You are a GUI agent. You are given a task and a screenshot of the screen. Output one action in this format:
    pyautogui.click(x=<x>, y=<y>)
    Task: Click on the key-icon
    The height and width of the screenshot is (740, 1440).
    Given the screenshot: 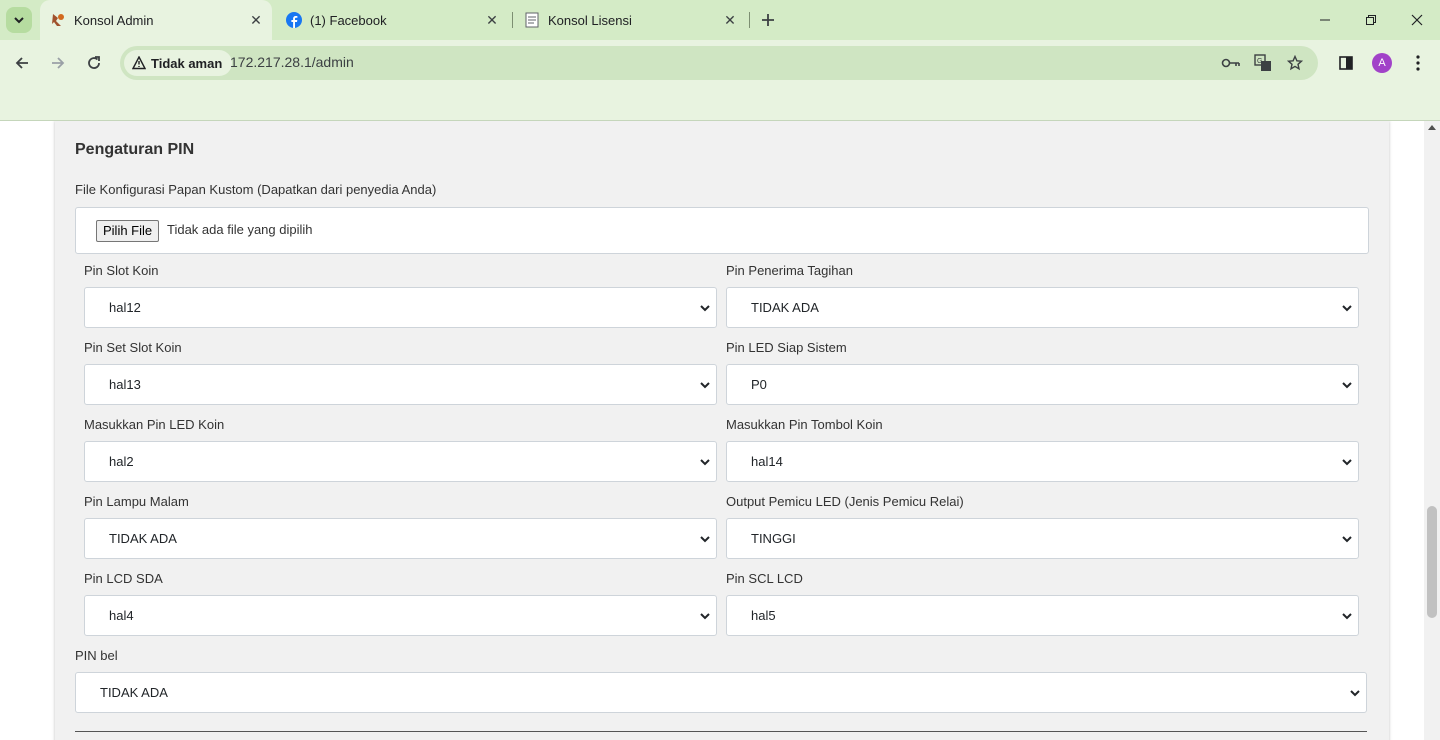 What is the action you would take?
    pyautogui.click(x=1230, y=63)
    